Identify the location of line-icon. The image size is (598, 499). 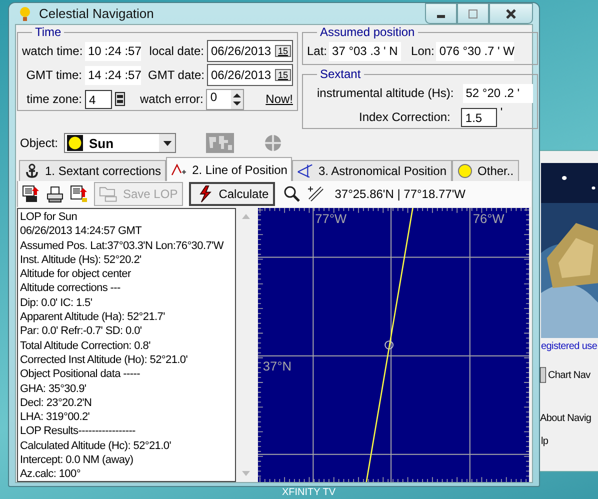
(179, 170).